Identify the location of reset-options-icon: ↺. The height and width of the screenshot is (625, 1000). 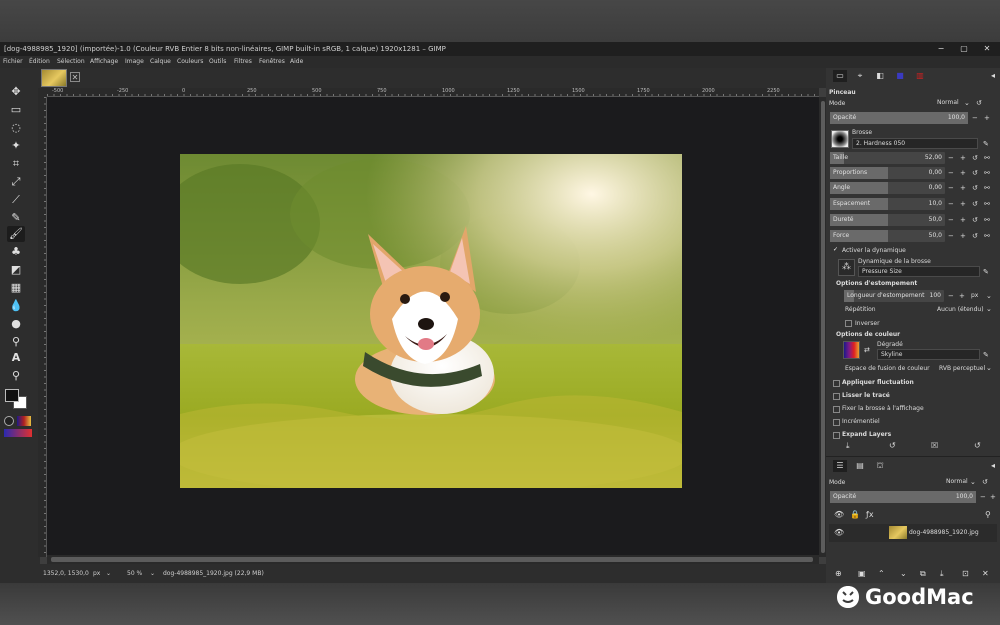
(977, 446).